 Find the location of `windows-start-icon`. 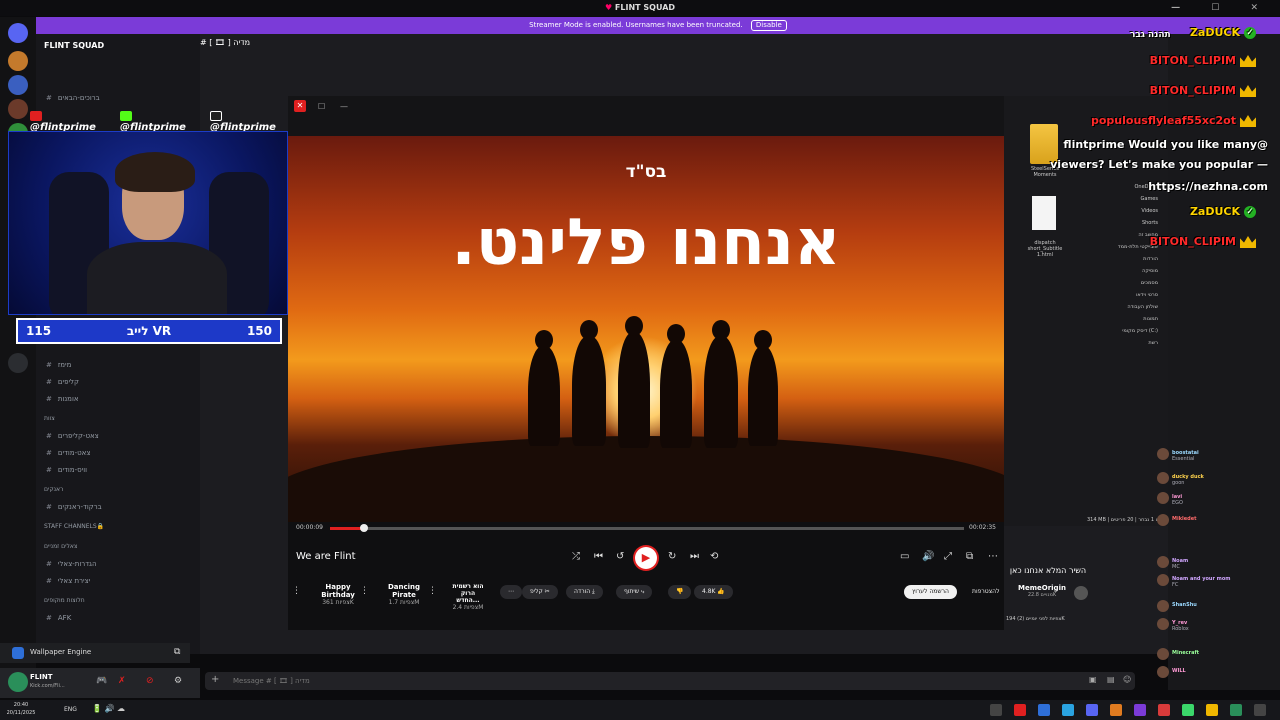

windows-start-icon is located at coordinates (1260, 710).